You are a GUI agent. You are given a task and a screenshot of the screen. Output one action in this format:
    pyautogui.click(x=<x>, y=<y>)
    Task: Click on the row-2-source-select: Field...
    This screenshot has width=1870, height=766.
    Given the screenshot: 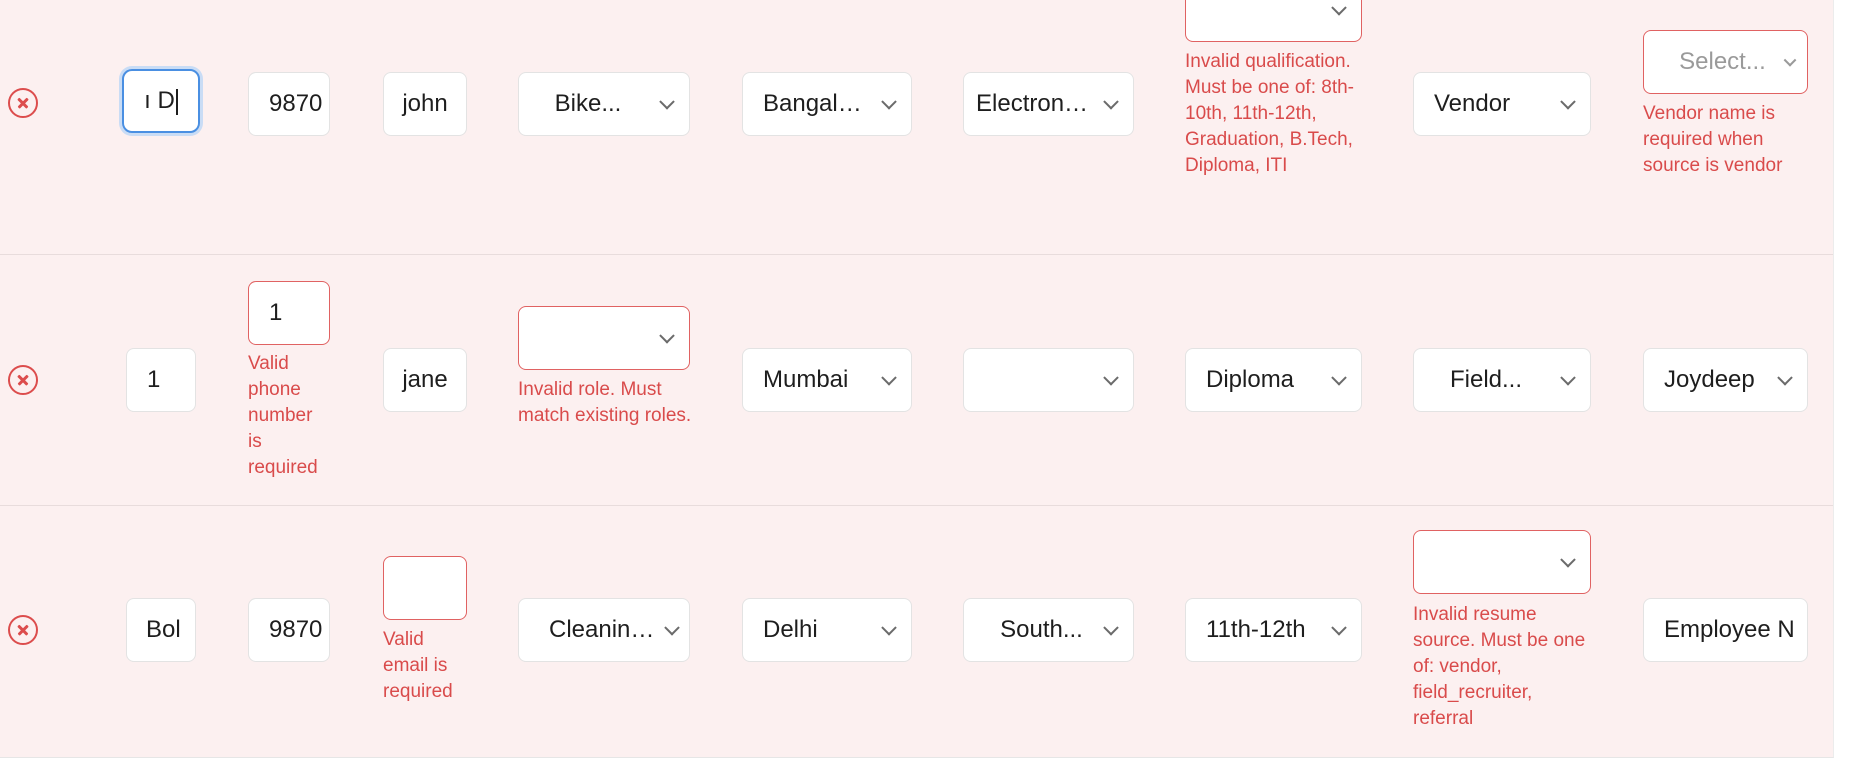 What is the action you would take?
    pyautogui.click(x=1502, y=380)
    